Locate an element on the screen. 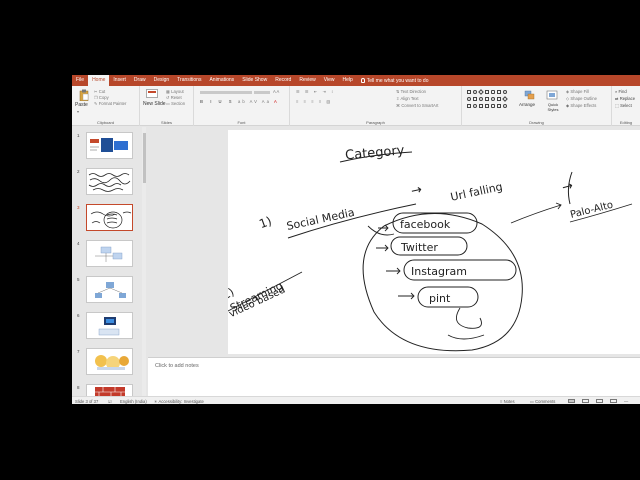  tab-record: Record is located at coordinates (283, 80).